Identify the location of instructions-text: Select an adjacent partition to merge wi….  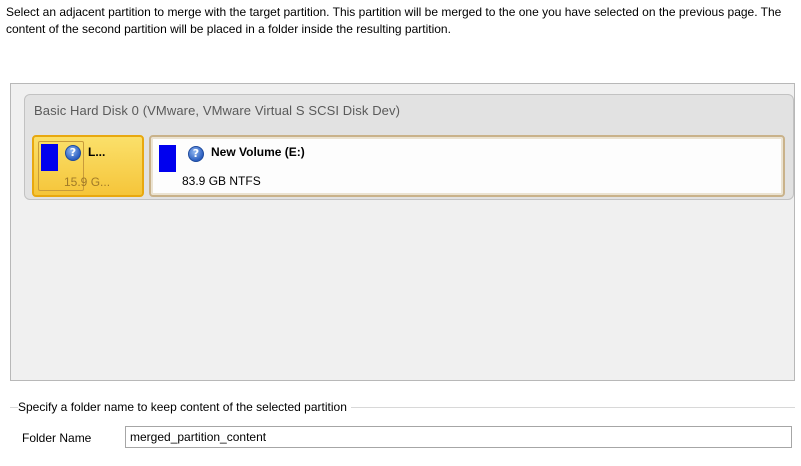
(394, 20).